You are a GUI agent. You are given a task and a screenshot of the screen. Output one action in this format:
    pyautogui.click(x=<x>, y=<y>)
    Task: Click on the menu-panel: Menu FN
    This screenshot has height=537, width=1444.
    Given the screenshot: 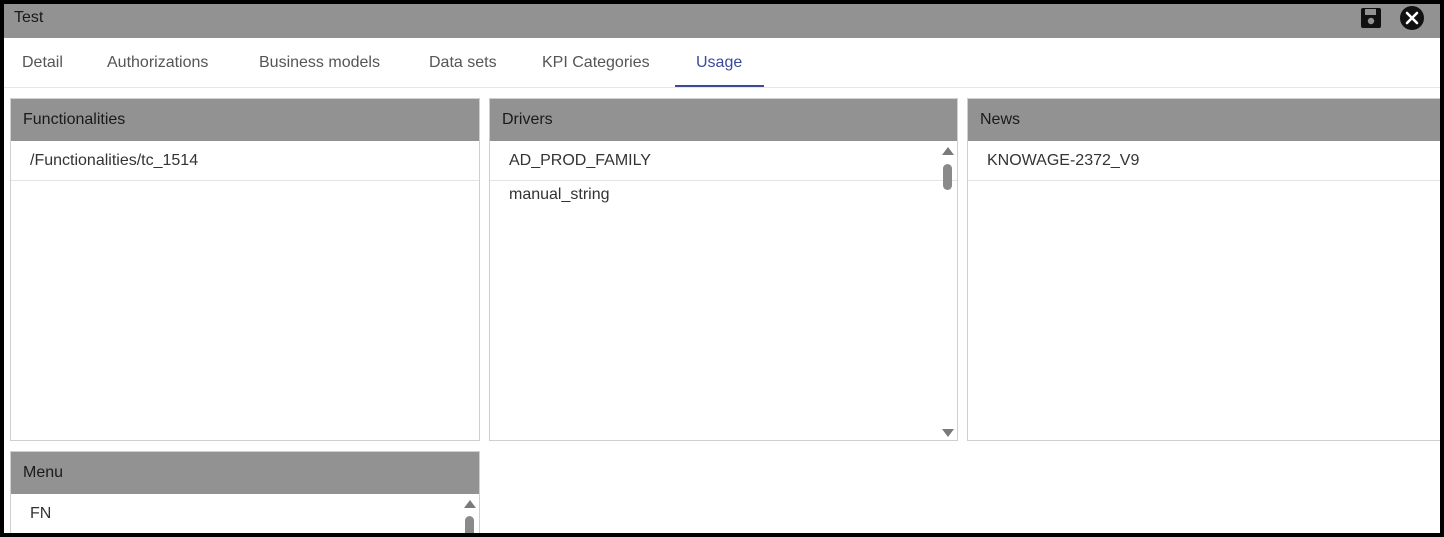 What is the action you would take?
    pyautogui.click(x=245, y=492)
    